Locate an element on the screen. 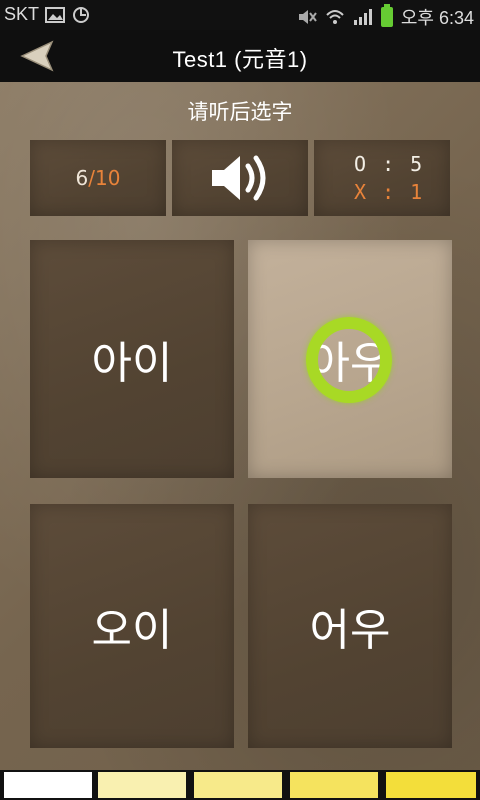  image-icon is located at coordinates (55, 15).